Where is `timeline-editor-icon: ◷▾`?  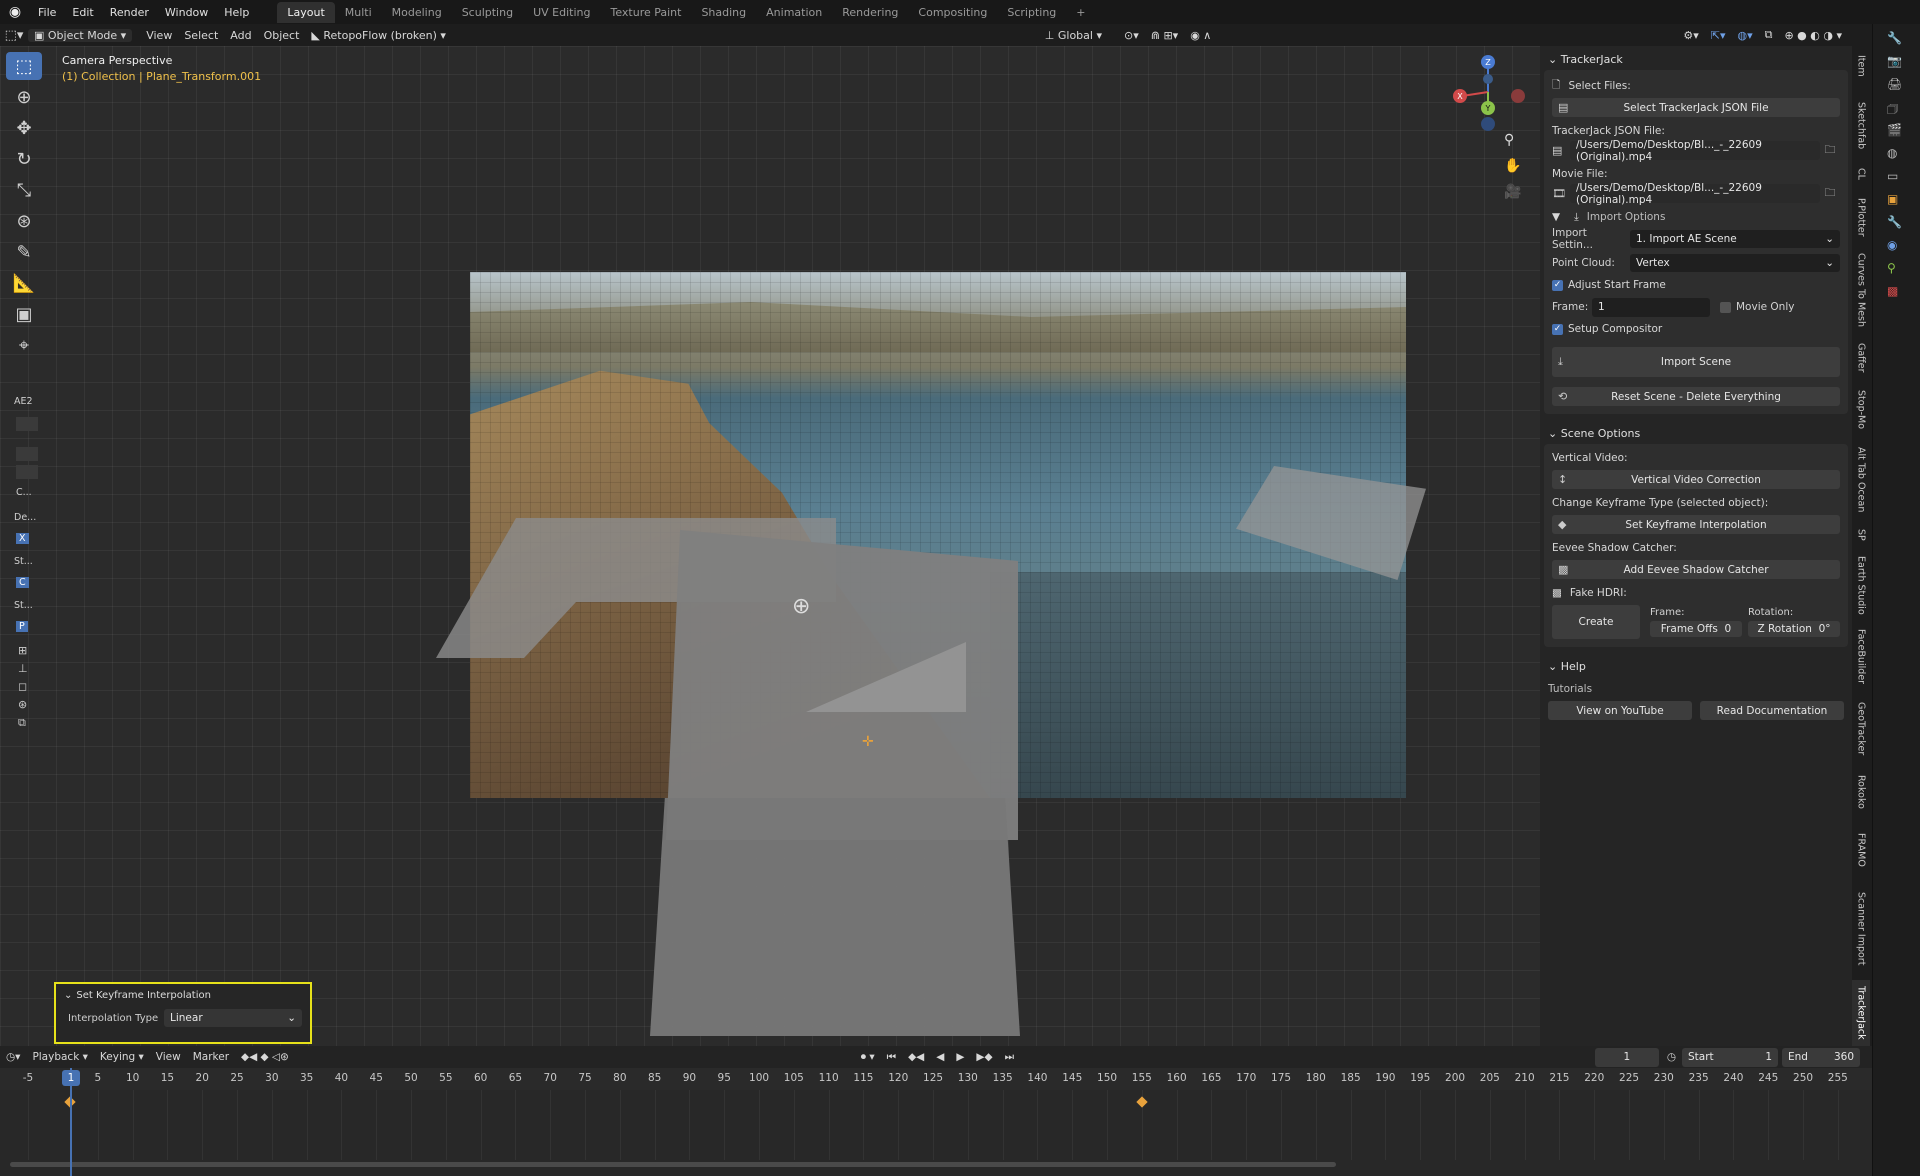
timeline-editor-icon: ◷▾ is located at coordinates (13, 1057).